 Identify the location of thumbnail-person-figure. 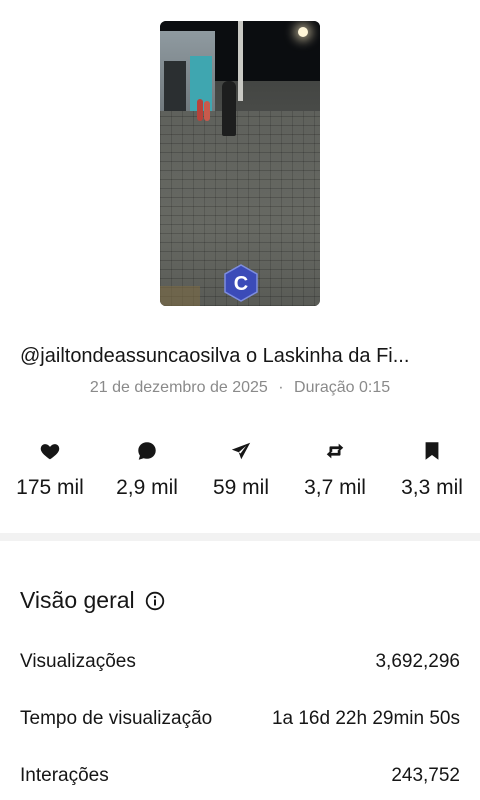
(229, 108).